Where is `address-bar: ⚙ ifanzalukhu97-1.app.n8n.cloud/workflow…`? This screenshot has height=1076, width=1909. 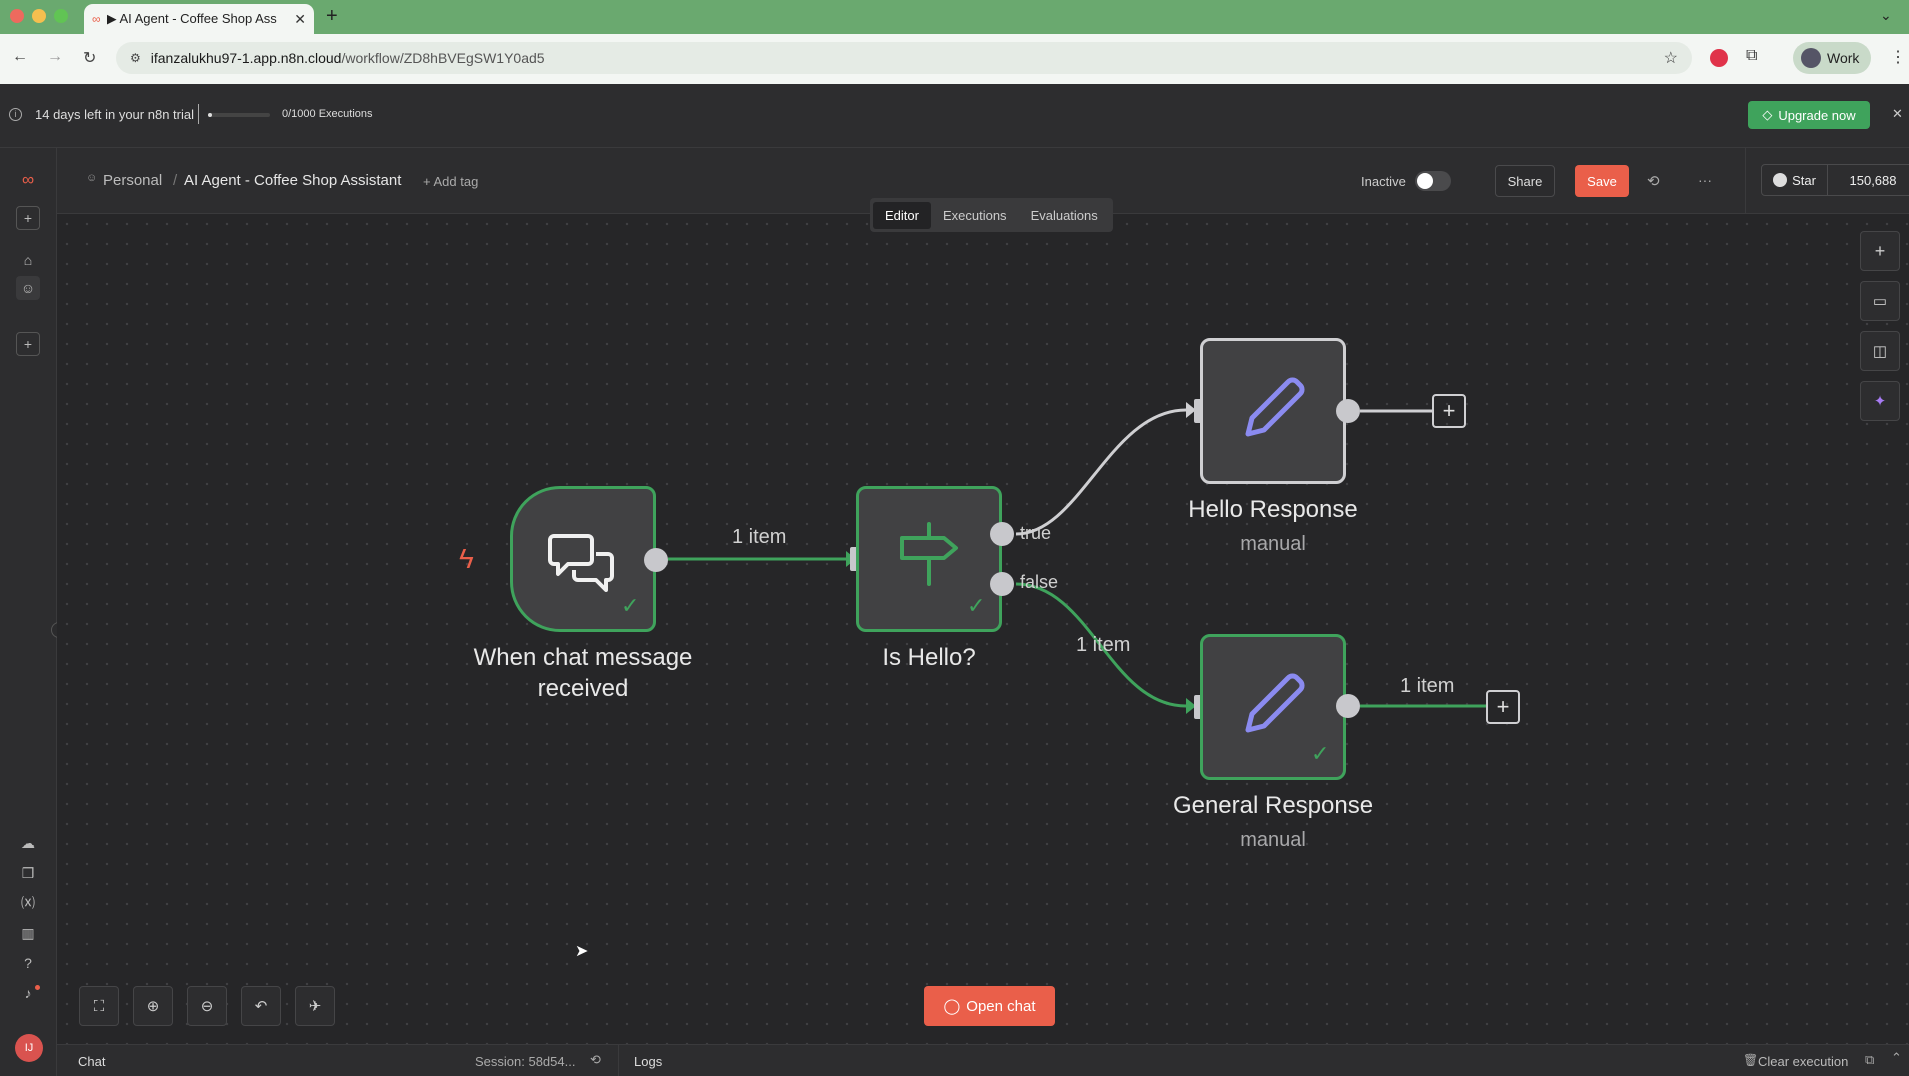
address-bar: ⚙ ifanzalukhu97-1.app.n8n.cloud/workflow… is located at coordinates (904, 58).